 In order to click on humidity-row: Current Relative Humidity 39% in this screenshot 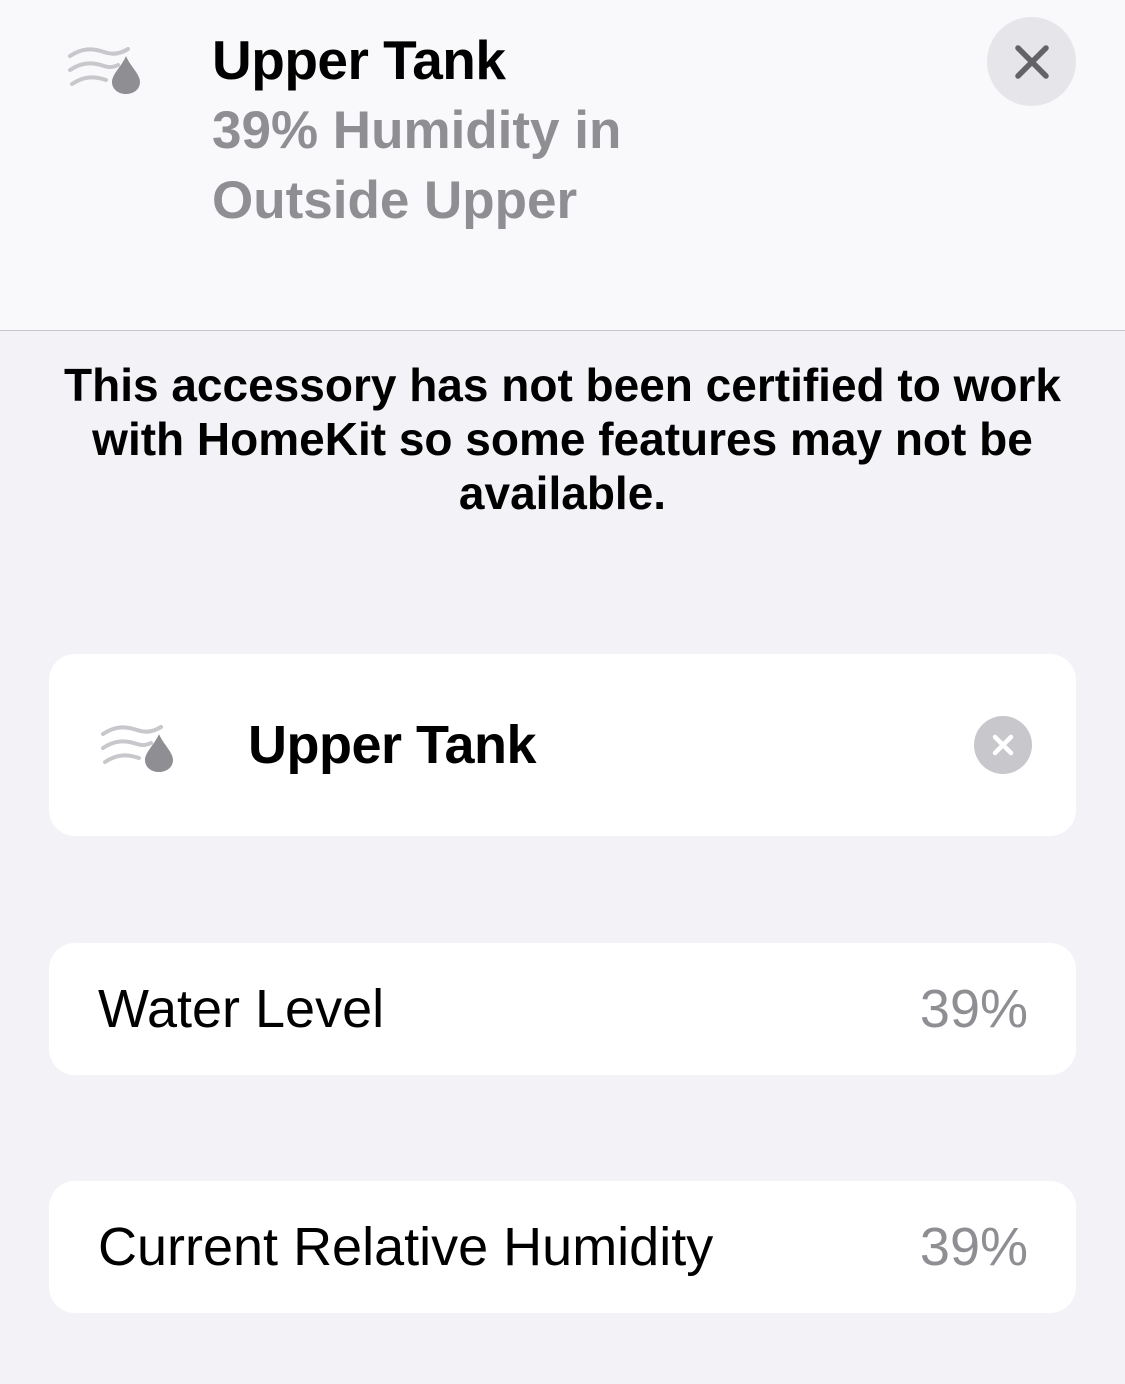, I will do `click(562, 1247)`.